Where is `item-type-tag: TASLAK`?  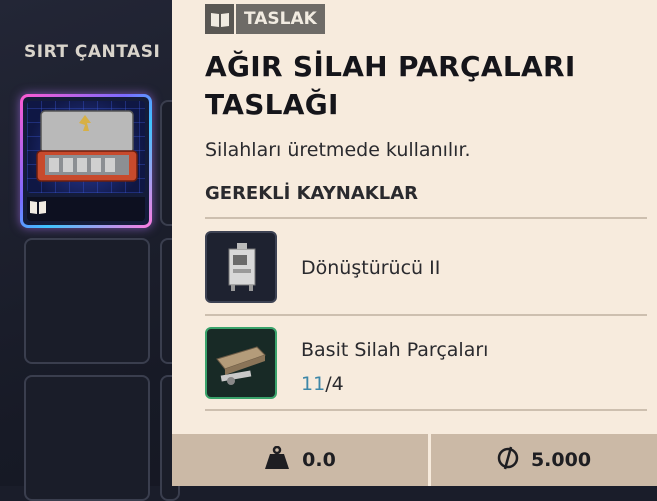 item-type-tag: TASLAK is located at coordinates (265, 19).